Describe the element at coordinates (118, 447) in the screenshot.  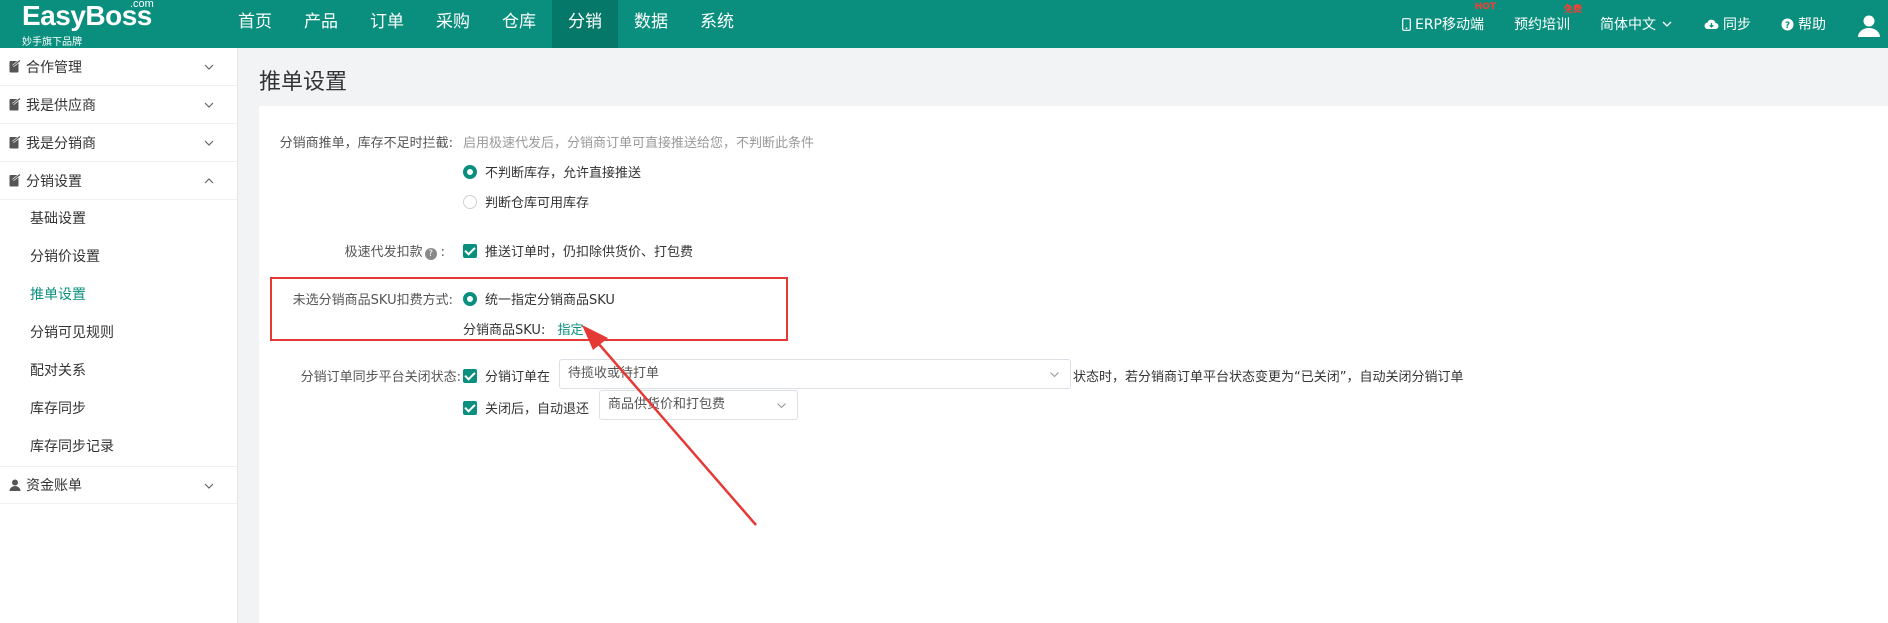
I see `sidebar-item-stock-sync-log: 库存同步记录` at that location.